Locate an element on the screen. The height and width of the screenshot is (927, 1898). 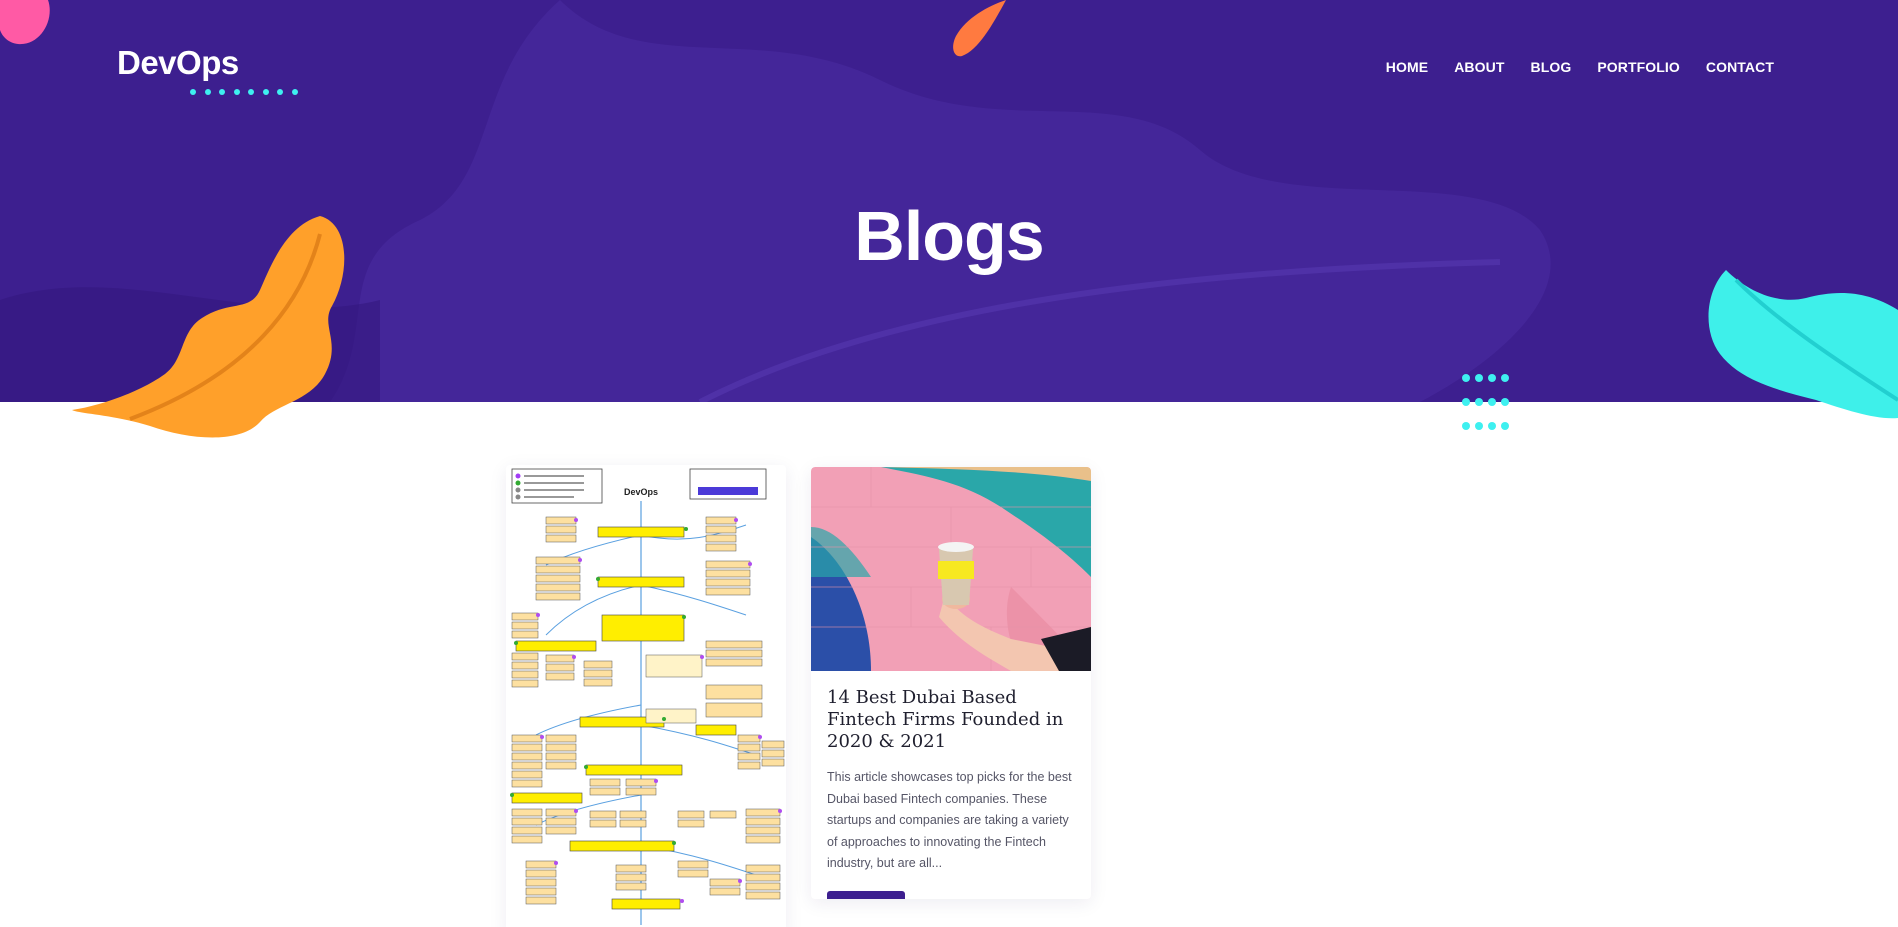
nav-contact: CONTACT is located at coordinates (1740, 67).